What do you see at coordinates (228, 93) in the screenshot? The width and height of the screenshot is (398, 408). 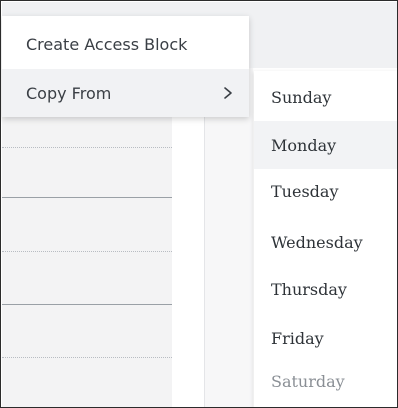 I see `chevron-right-icon` at bounding box center [228, 93].